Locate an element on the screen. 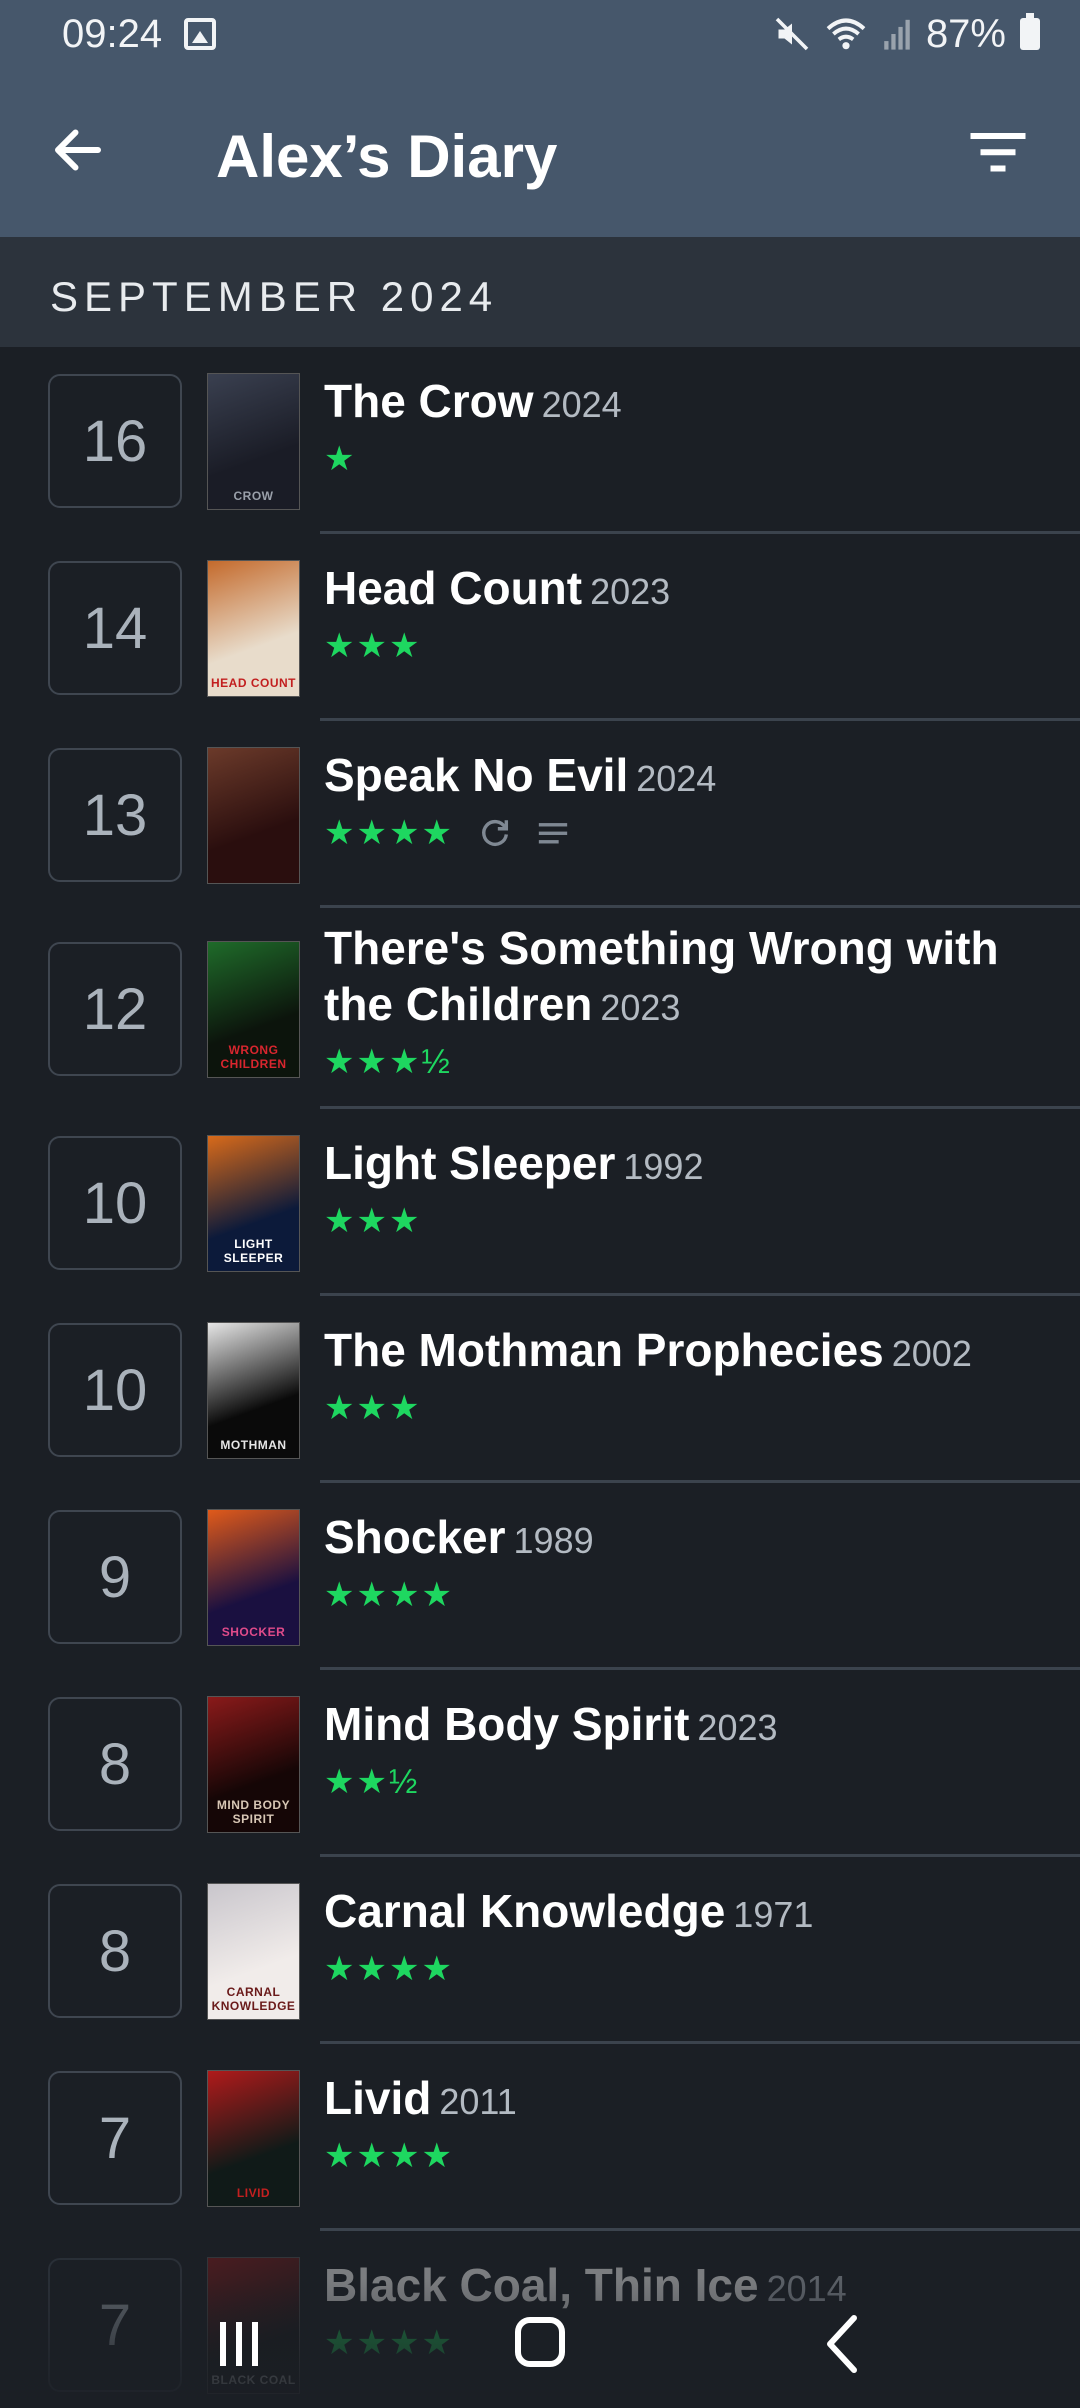 The height and width of the screenshot is (2408, 1080). app-bar: Alex’s Diary is located at coordinates (540, 160).